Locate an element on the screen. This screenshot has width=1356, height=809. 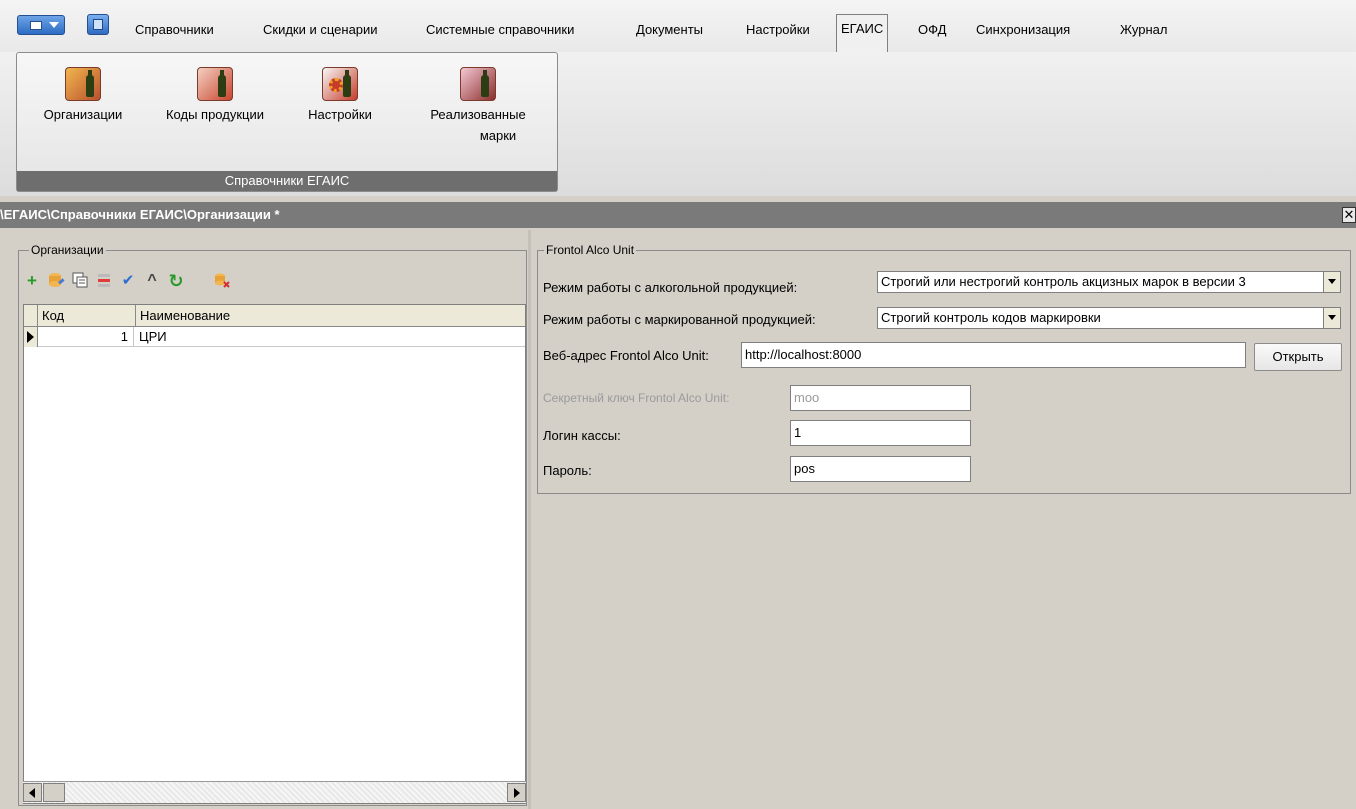
scroll-right-icon is located at coordinates (516, 792).